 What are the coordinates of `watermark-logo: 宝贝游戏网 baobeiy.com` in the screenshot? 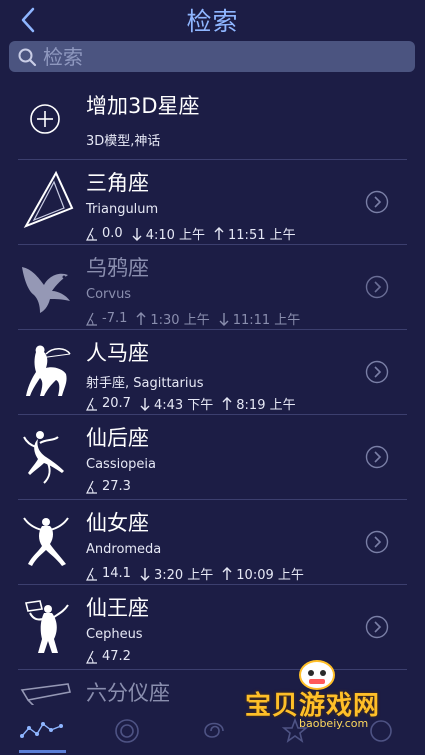 It's located at (325, 692).